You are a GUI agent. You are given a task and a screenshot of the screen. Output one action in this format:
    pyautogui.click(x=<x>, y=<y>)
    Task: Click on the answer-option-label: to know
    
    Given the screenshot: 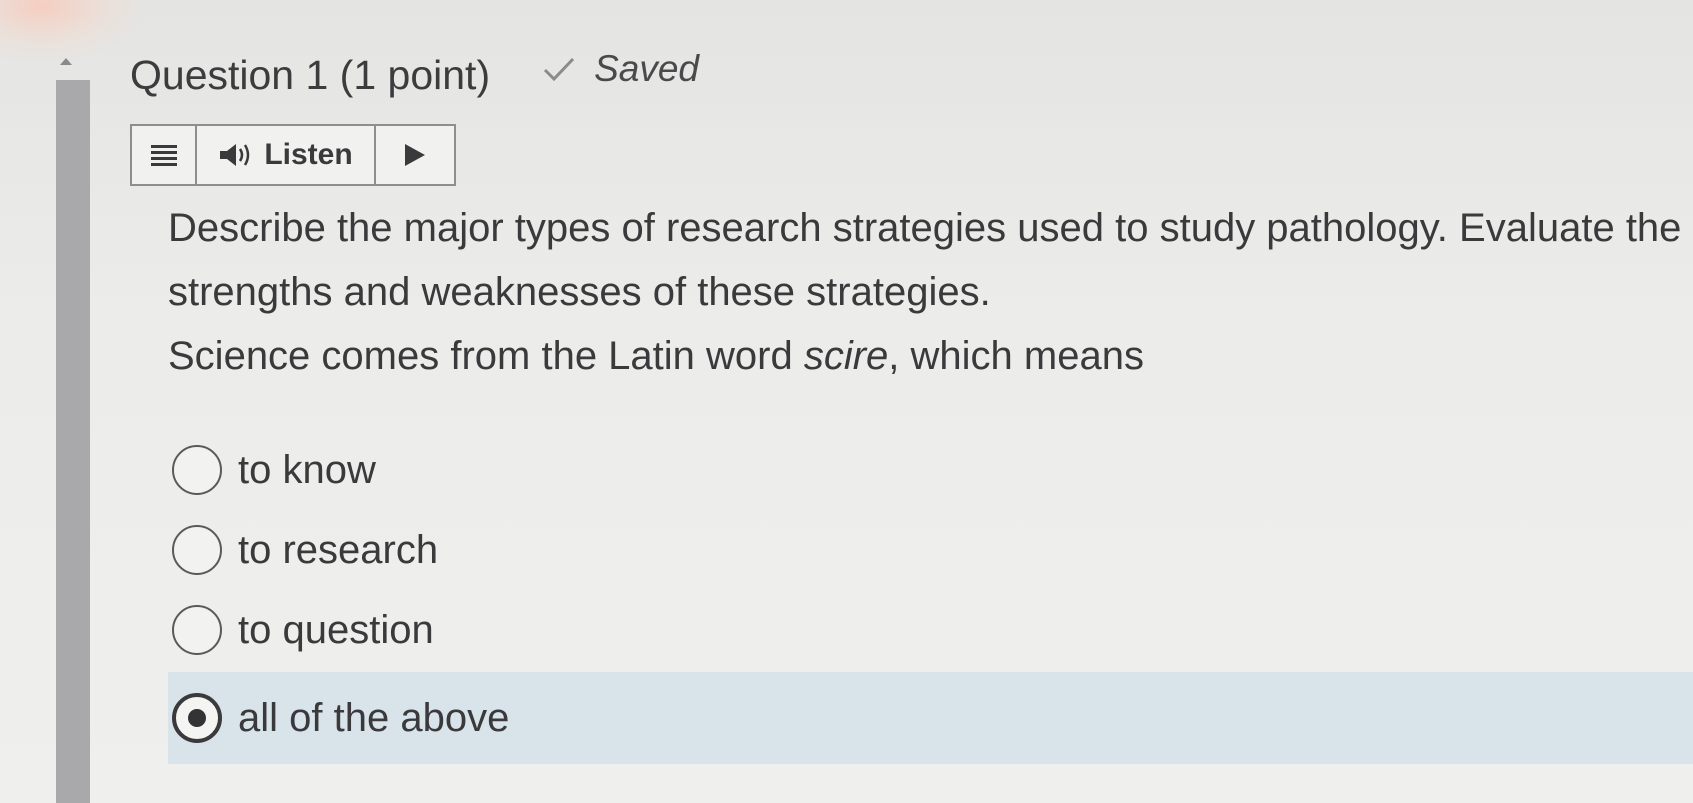 What is the action you would take?
    pyautogui.click(x=307, y=469)
    